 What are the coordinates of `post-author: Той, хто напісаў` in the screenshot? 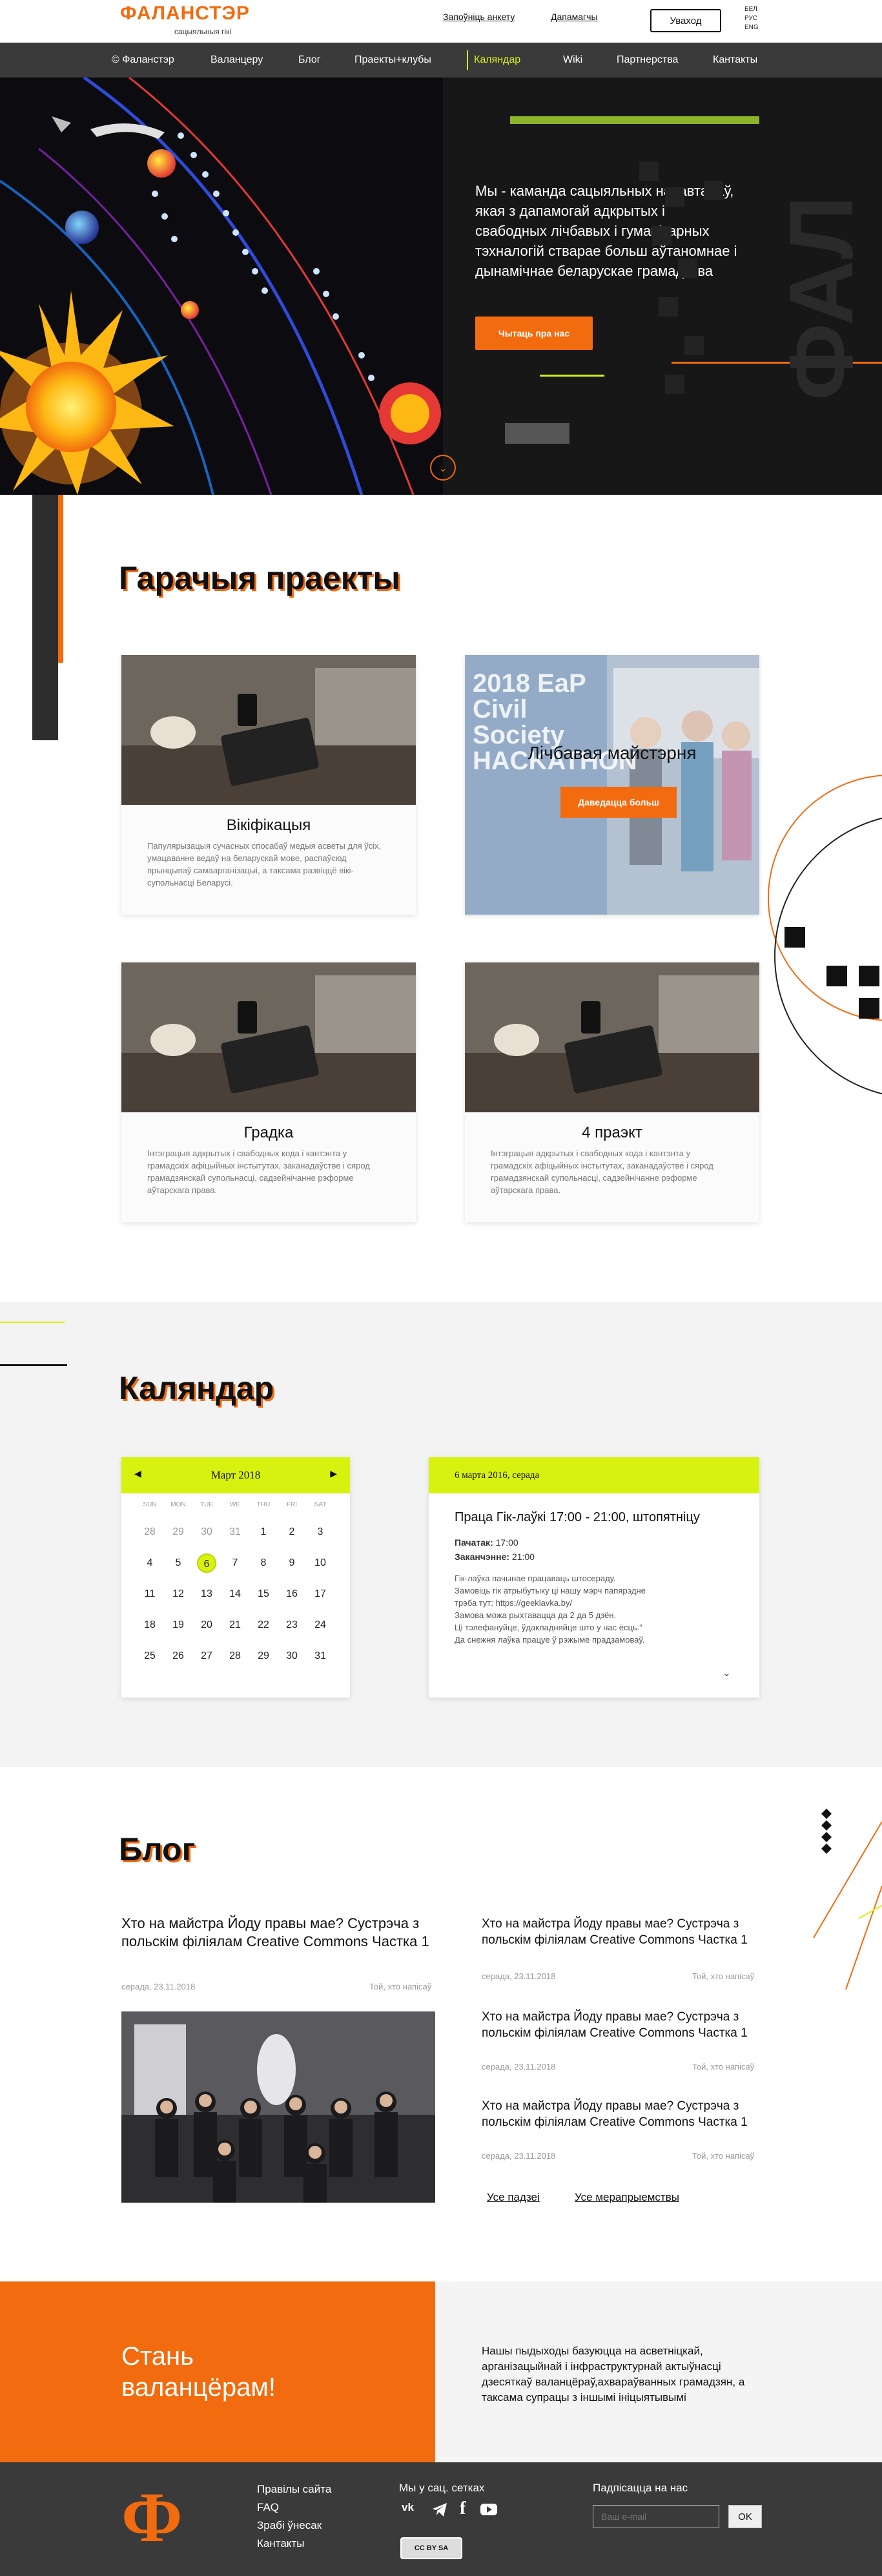 It's located at (723, 2067).